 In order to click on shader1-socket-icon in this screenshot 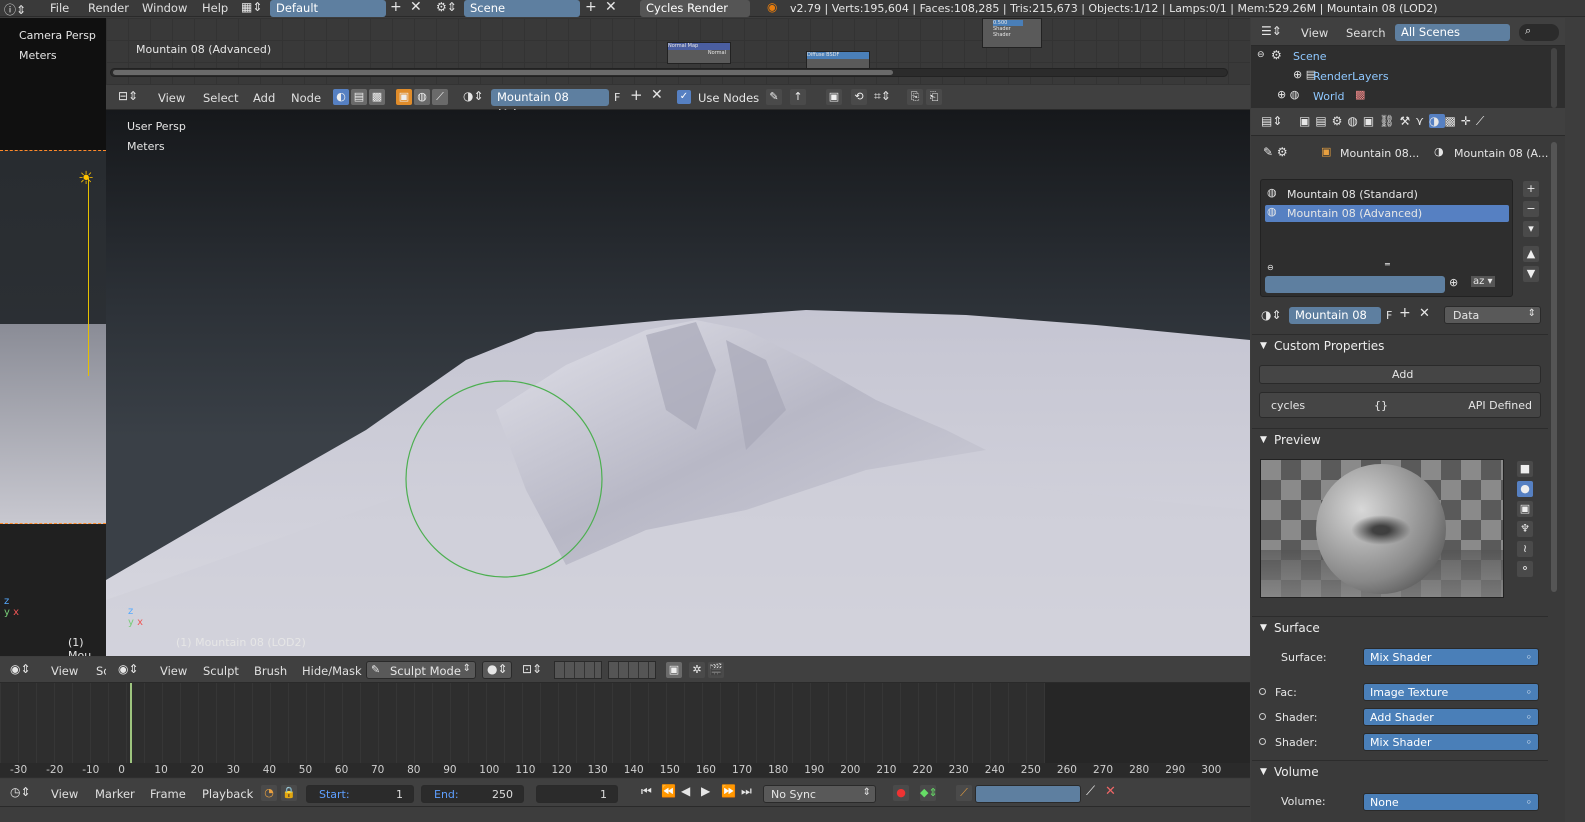, I will do `click(1262, 716)`.